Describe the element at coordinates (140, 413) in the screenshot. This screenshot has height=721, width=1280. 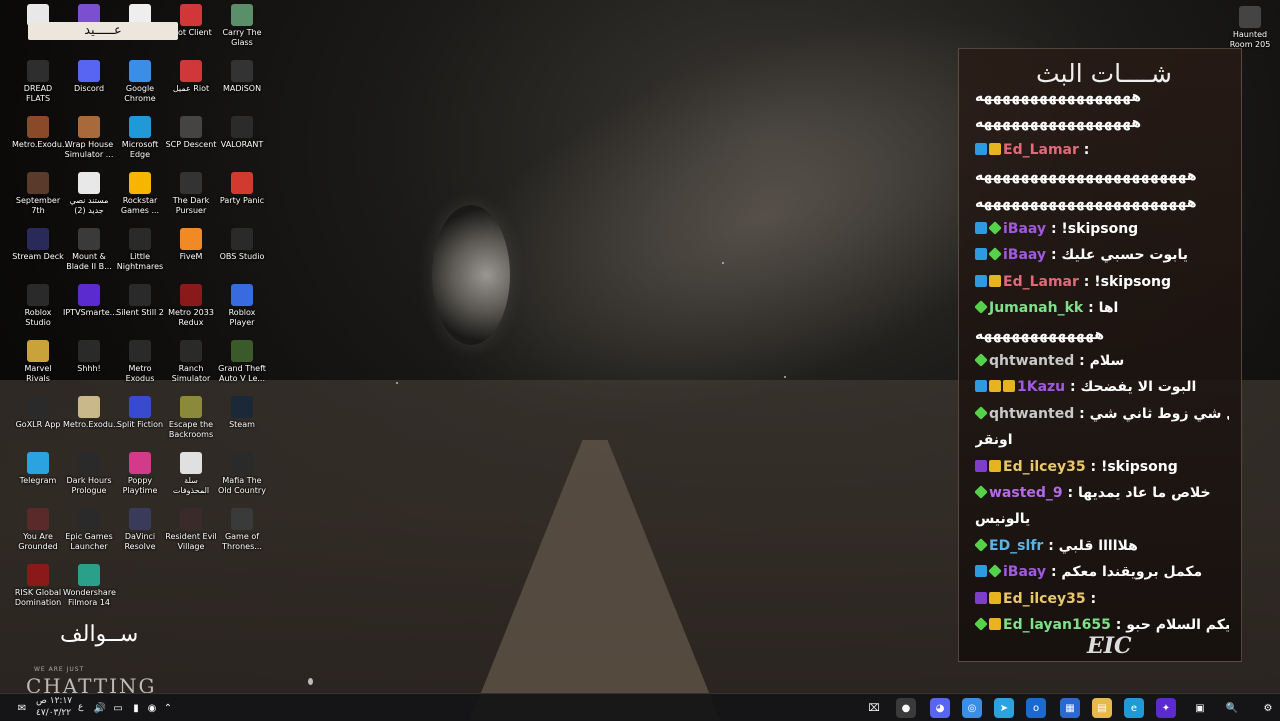
I see `desktop-icon: Split Fiction` at that location.